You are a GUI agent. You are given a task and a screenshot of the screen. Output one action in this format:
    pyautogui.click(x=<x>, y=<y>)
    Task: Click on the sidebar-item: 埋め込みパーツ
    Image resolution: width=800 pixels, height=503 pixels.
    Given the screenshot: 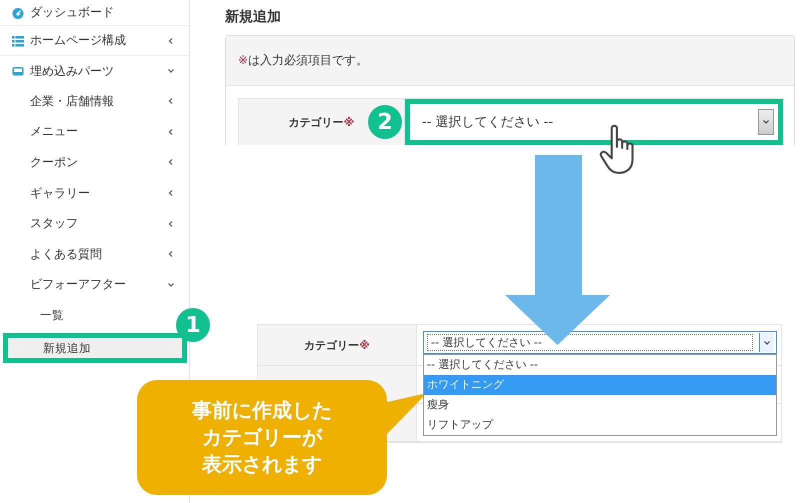 What is the action you would take?
    pyautogui.click(x=94, y=71)
    